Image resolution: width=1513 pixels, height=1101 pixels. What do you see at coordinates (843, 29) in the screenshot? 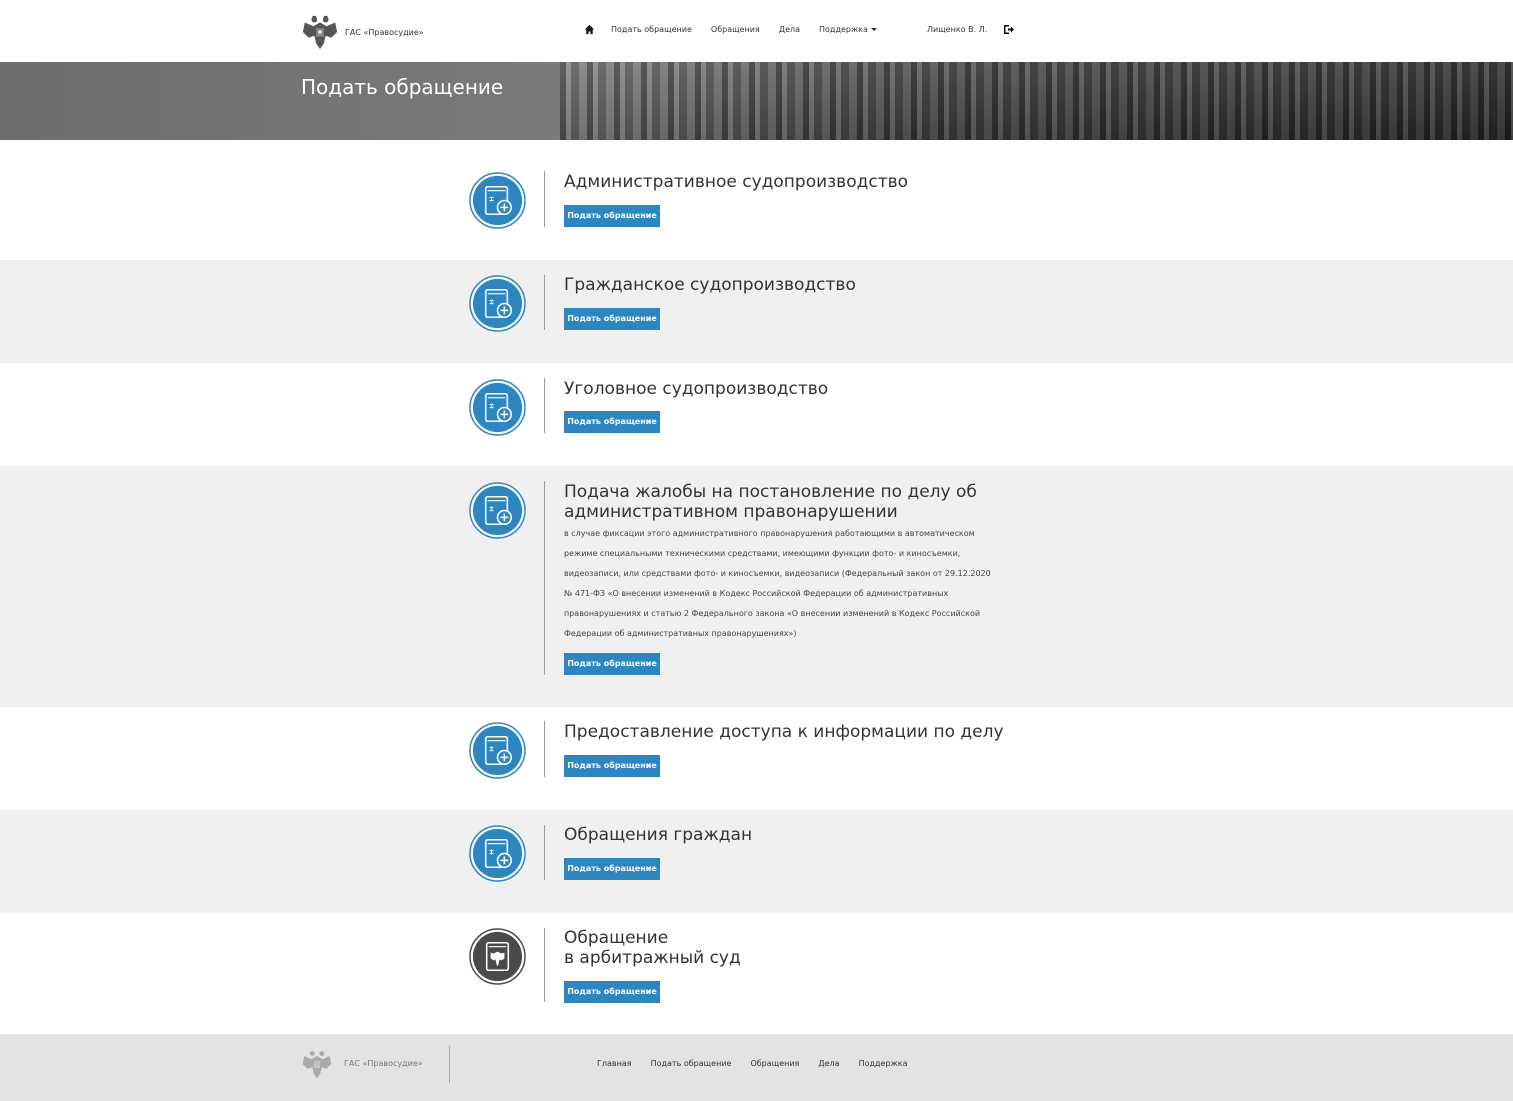
I see `nav-support-label: Поддержка` at bounding box center [843, 29].